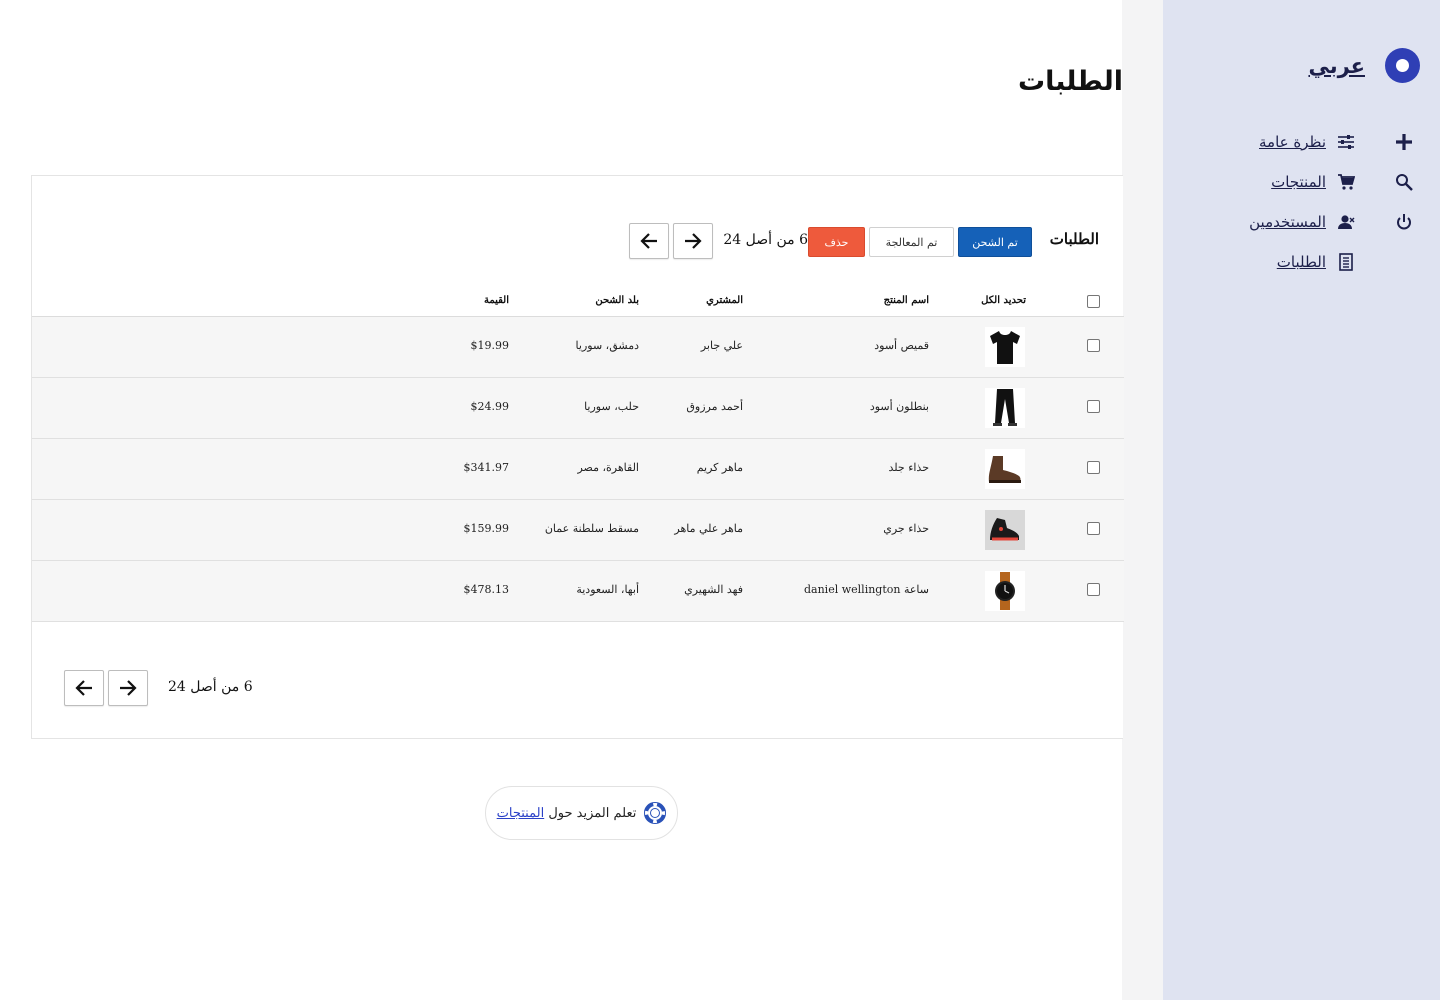 Image resolution: width=1440 pixels, height=1000 pixels. I want to click on sliders-icon, so click(1346, 142).